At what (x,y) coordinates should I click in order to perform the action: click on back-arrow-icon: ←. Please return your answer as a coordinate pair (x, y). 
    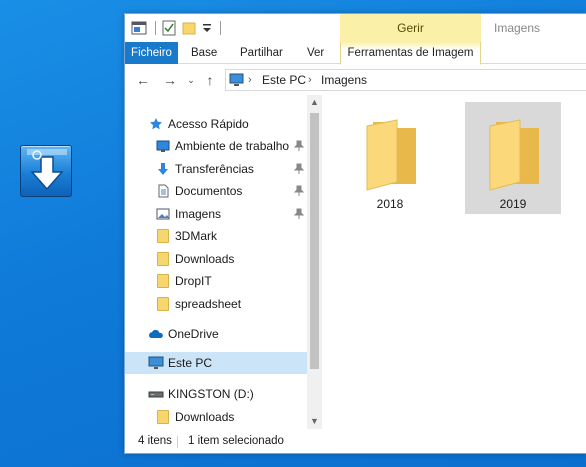
    Looking at the image, I should click on (143, 80).